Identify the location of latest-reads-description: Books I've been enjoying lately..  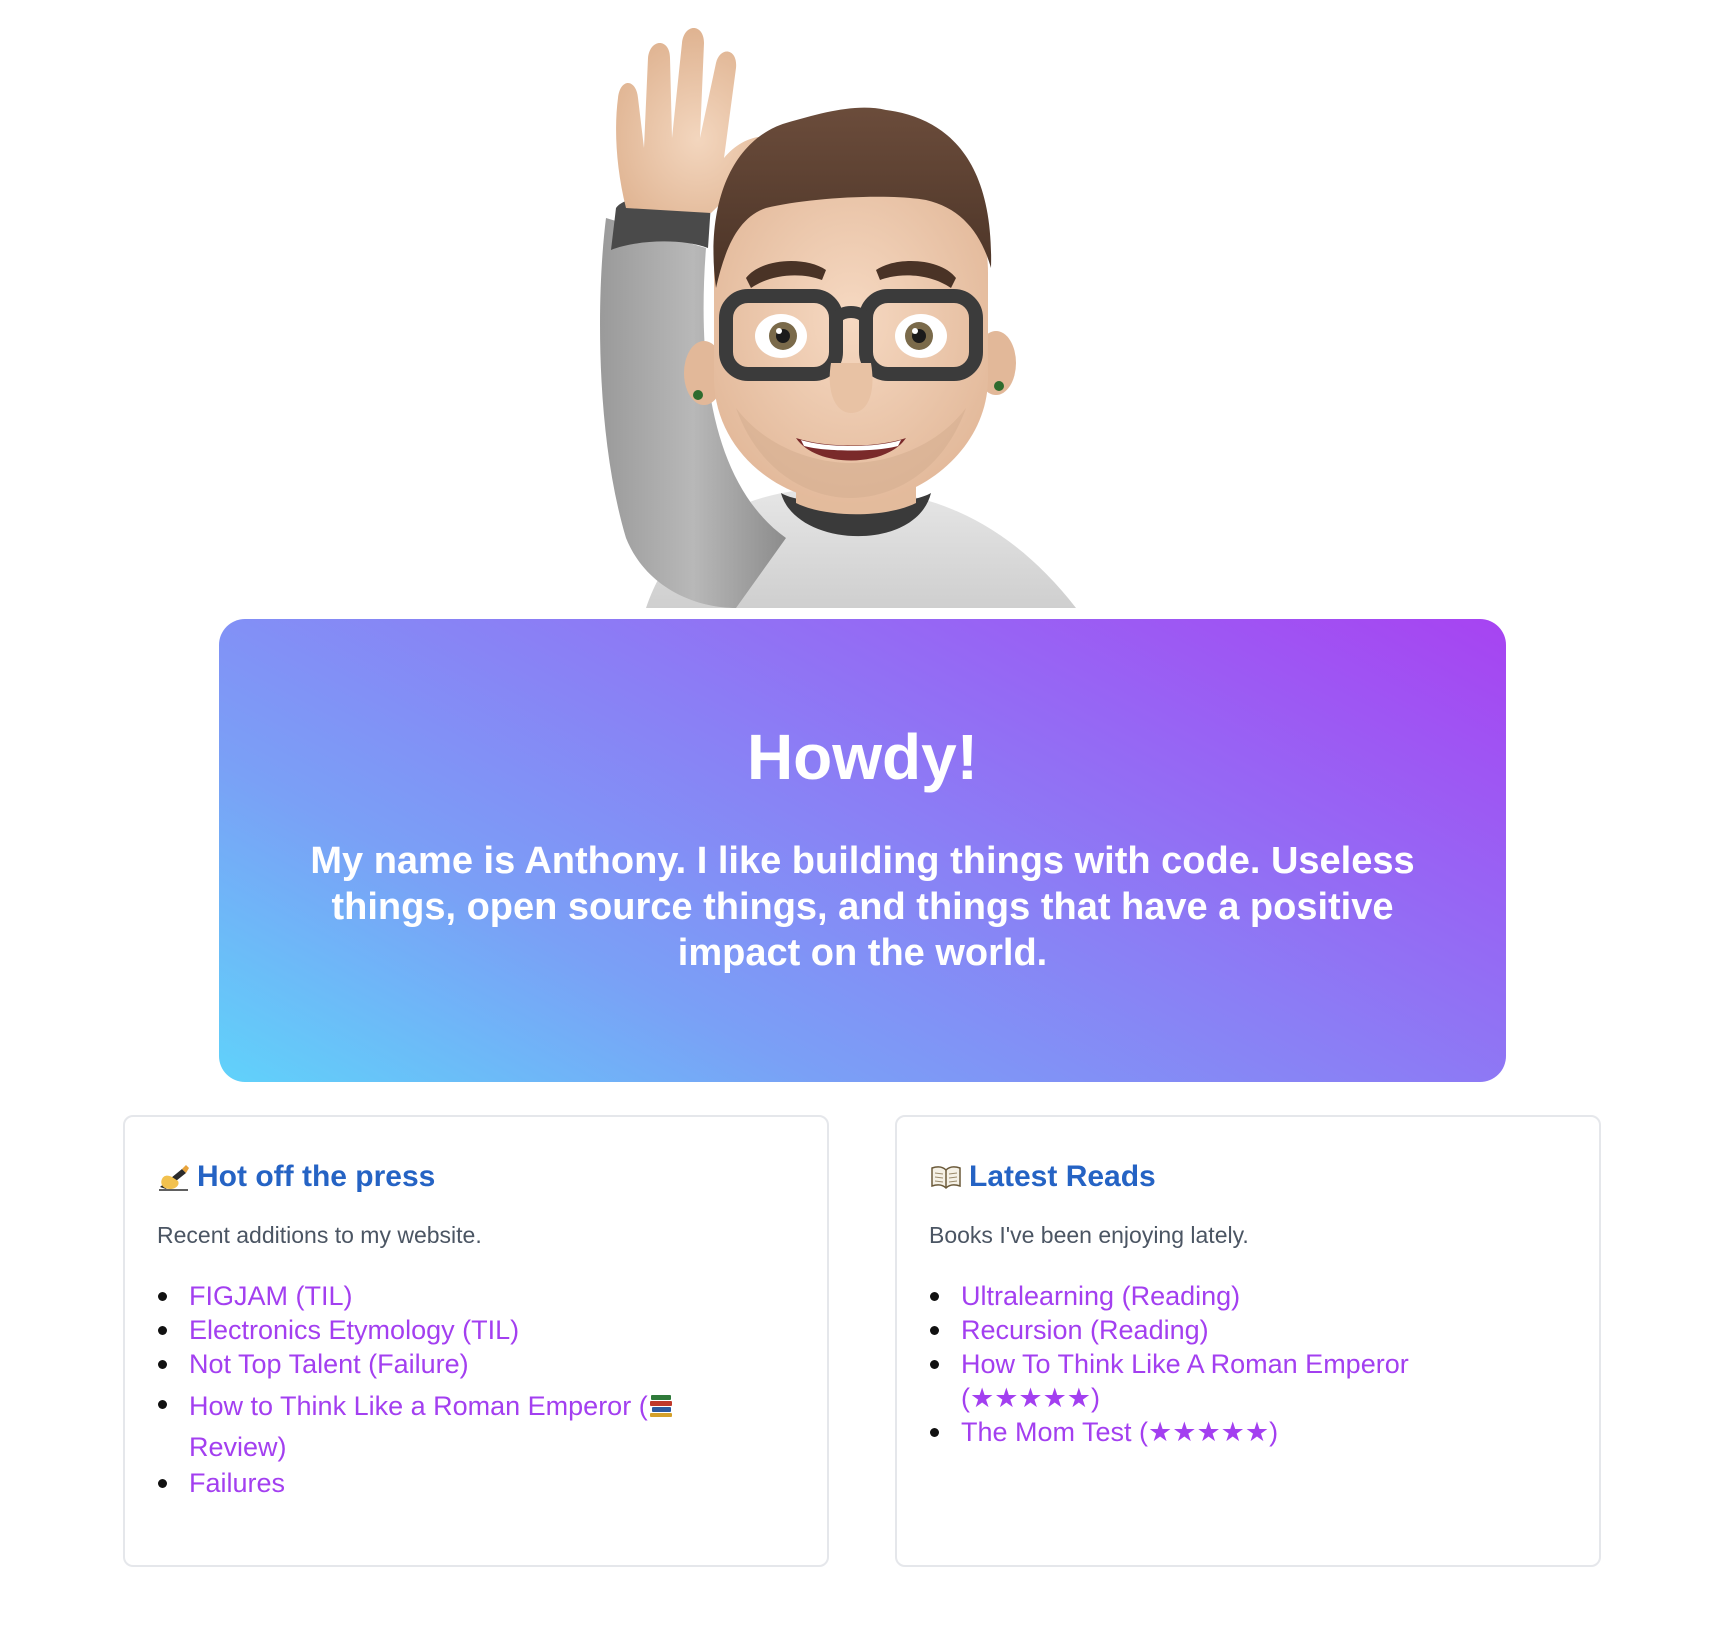
(1089, 1235).